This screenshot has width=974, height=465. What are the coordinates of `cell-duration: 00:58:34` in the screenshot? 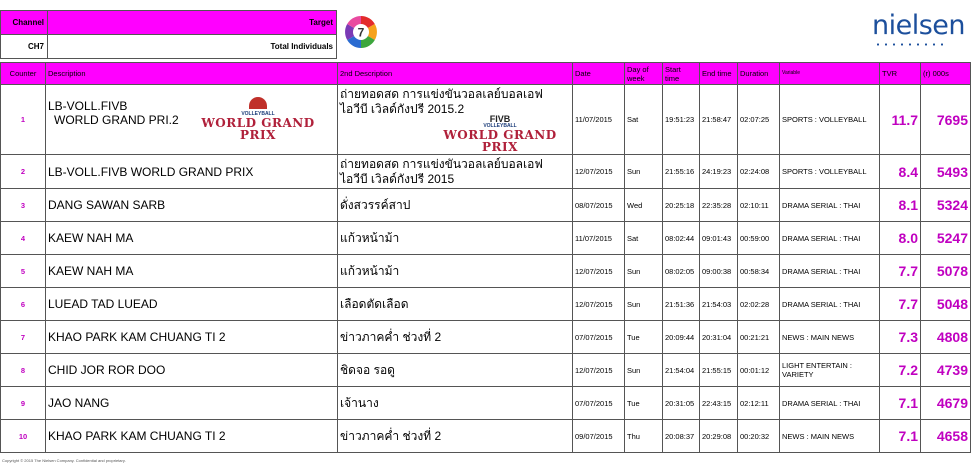 It's located at (758, 271).